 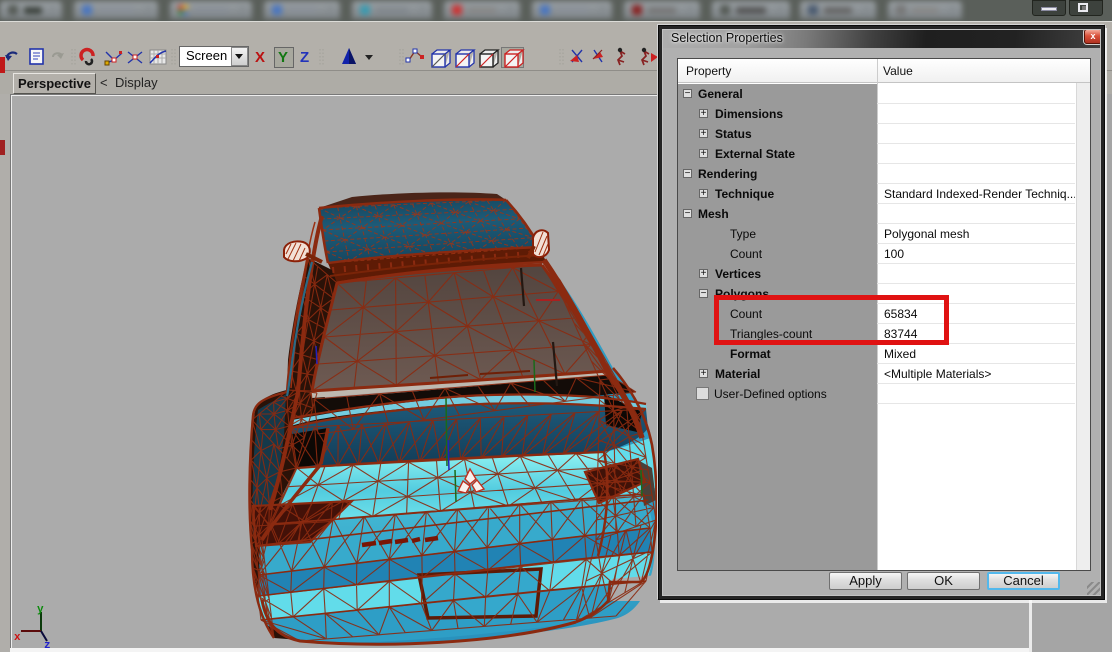 I want to click on svg-text: X, so click(x=260, y=57).